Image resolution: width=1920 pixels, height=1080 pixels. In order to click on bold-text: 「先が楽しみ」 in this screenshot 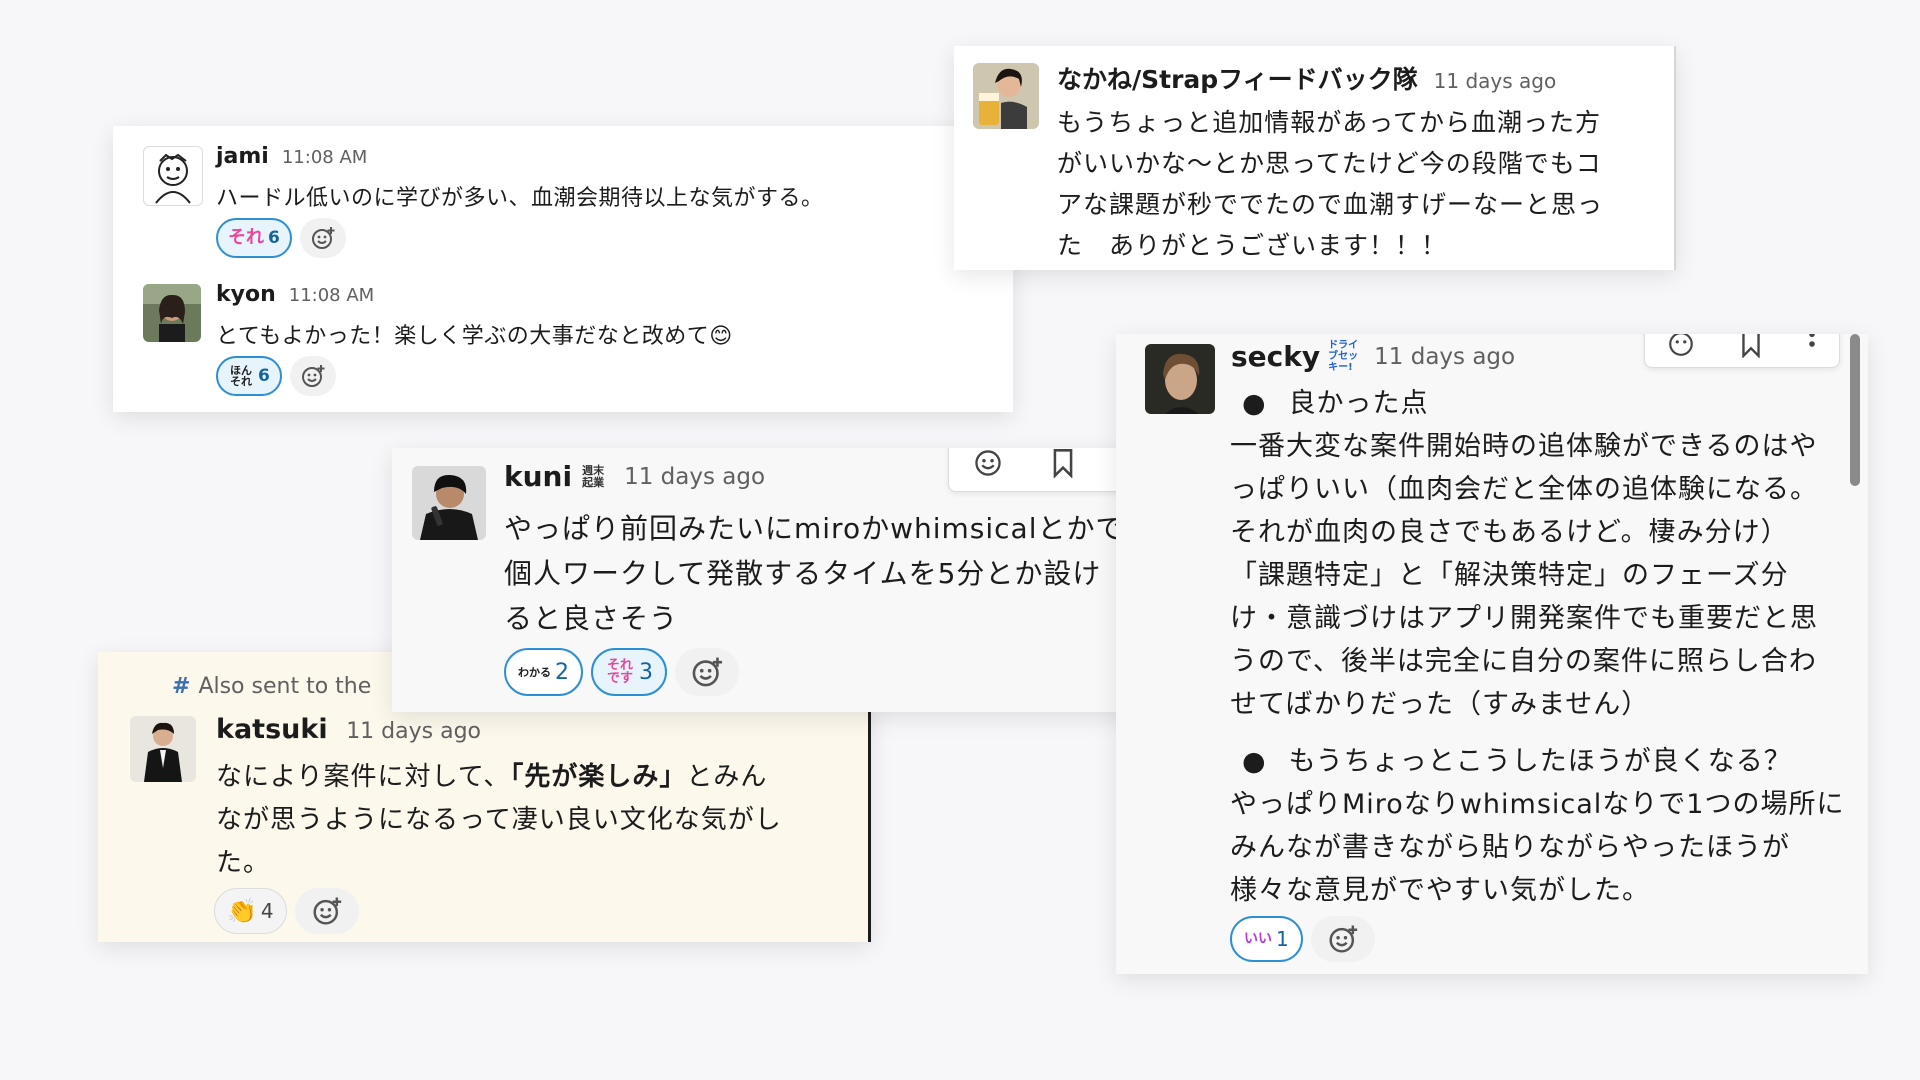, I will do `click(598, 777)`.